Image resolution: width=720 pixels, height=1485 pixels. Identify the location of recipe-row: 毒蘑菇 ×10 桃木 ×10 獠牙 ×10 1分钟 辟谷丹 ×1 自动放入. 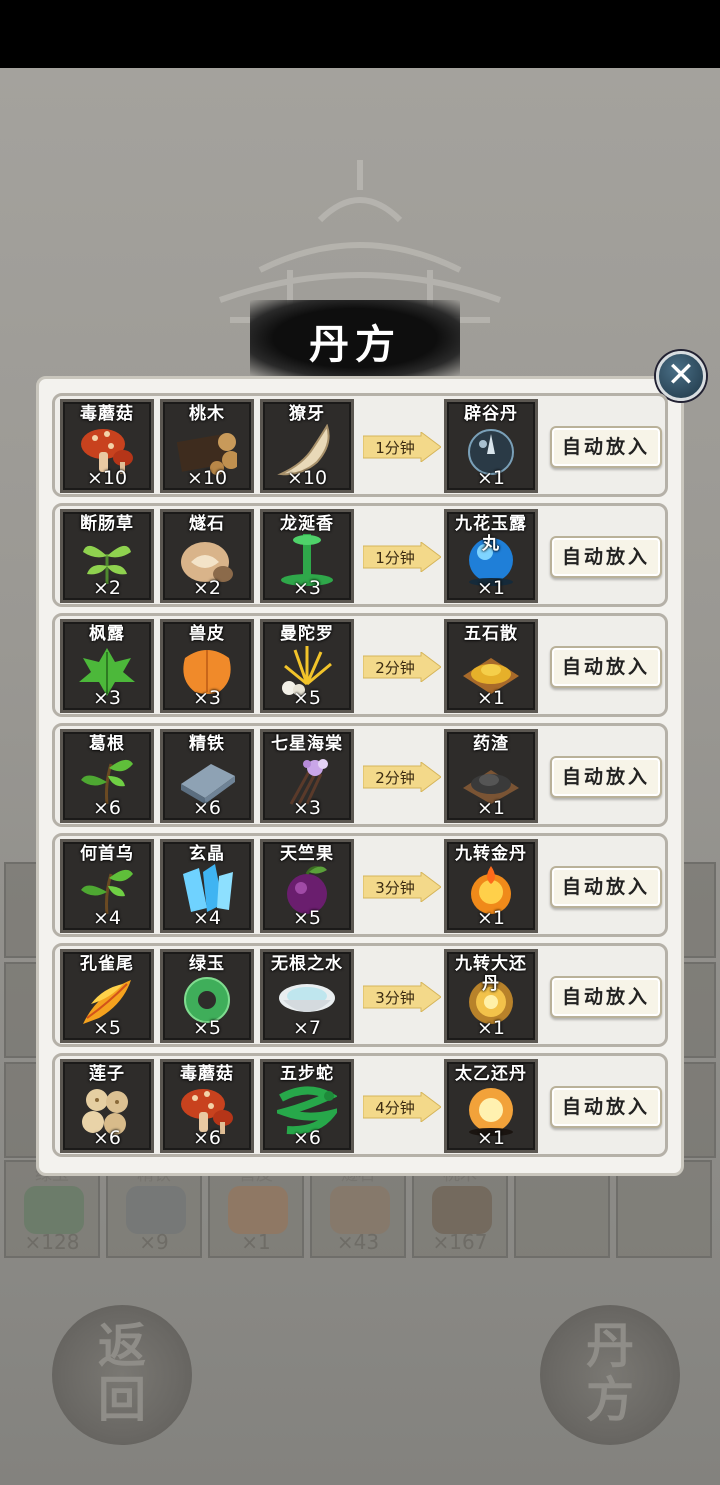
(360, 445).